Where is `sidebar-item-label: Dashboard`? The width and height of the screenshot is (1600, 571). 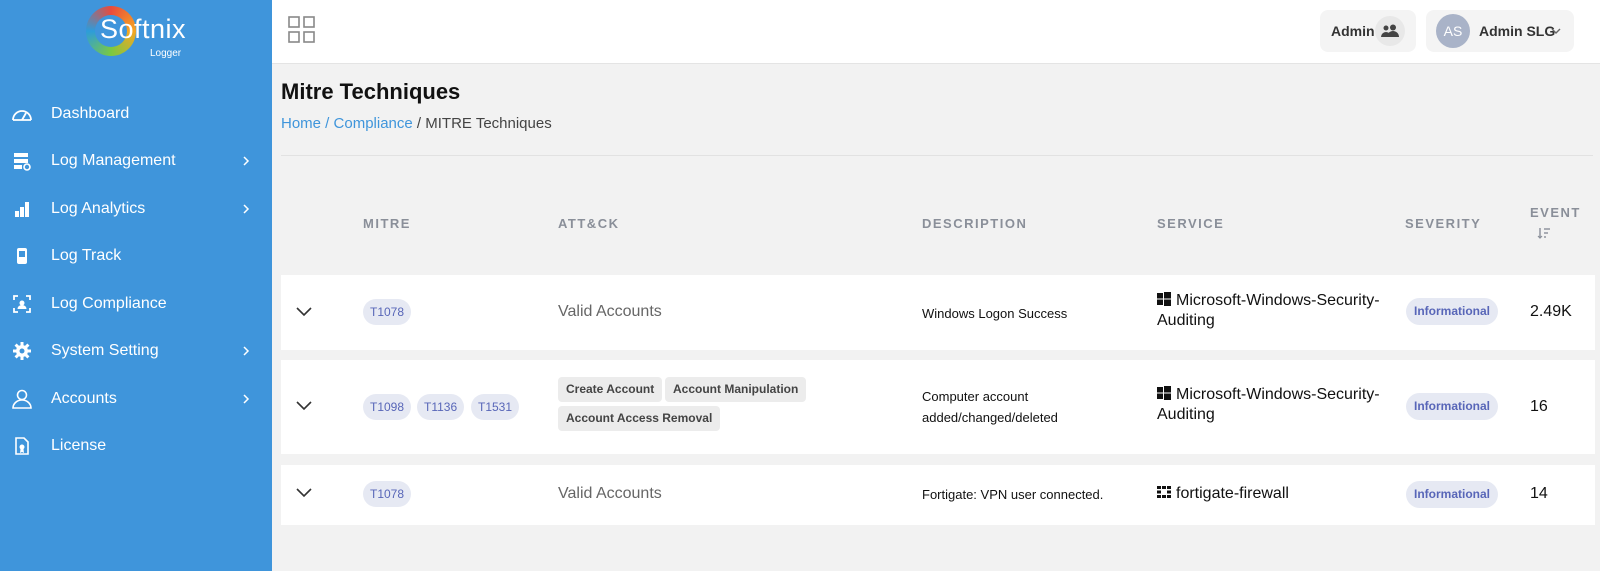
sidebar-item-label: Dashboard is located at coordinates (90, 113).